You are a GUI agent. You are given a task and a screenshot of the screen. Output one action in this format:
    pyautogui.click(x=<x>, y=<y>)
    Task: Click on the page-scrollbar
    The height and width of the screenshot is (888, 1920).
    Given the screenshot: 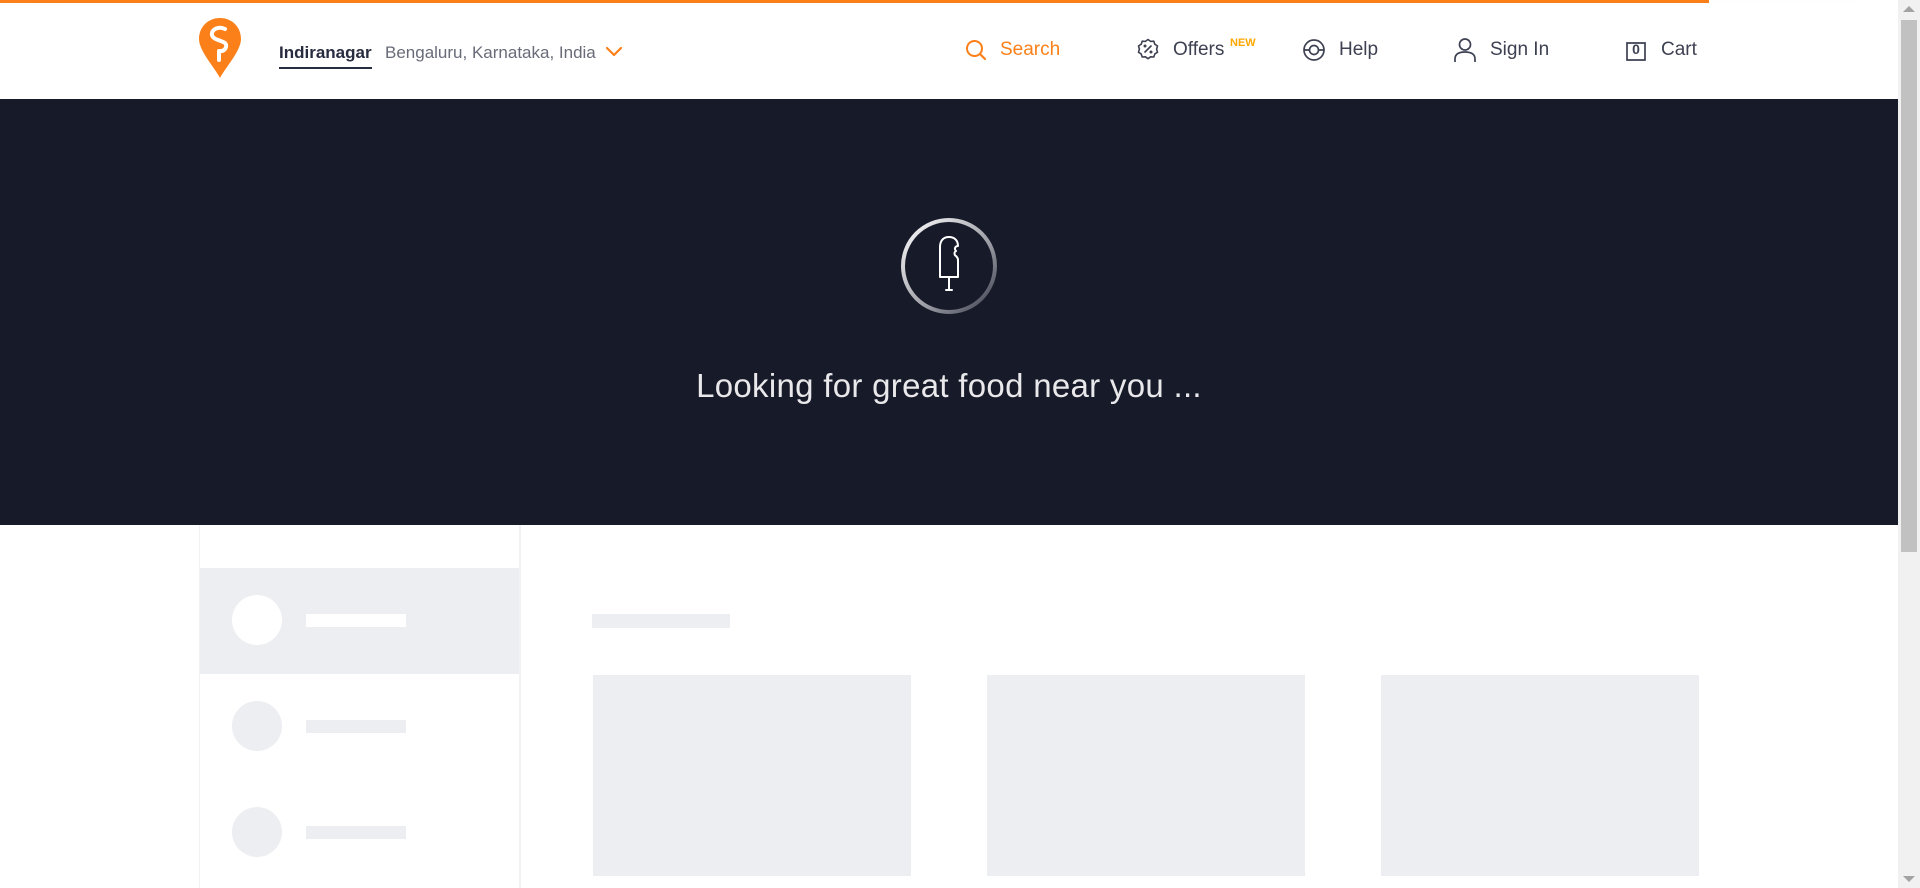 What is the action you would take?
    pyautogui.click(x=1909, y=444)
    